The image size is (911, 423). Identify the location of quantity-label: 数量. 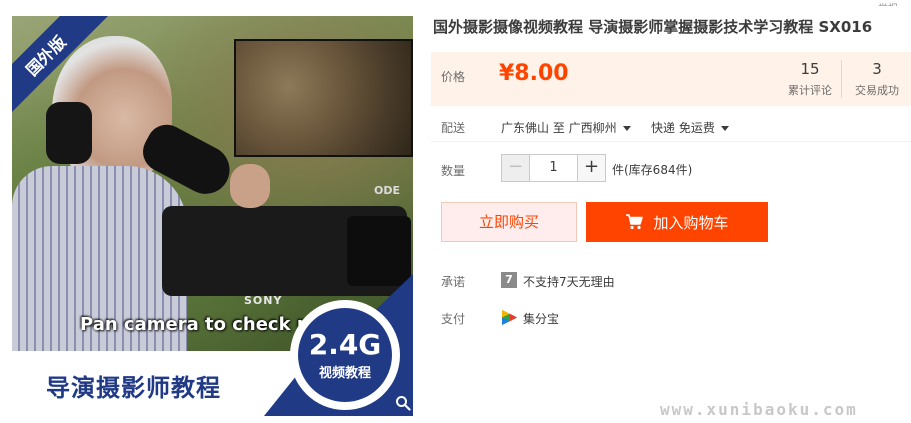
(453, 171).